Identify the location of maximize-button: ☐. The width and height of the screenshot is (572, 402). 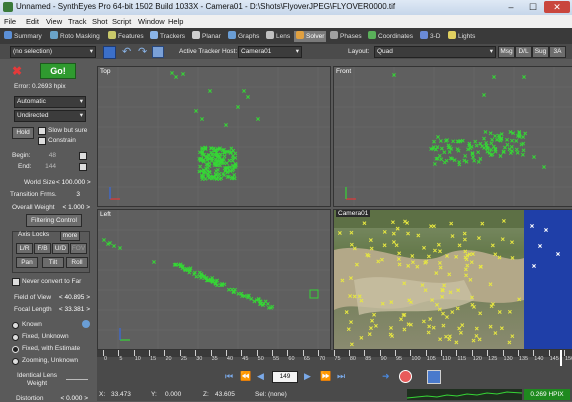
(533, 7).